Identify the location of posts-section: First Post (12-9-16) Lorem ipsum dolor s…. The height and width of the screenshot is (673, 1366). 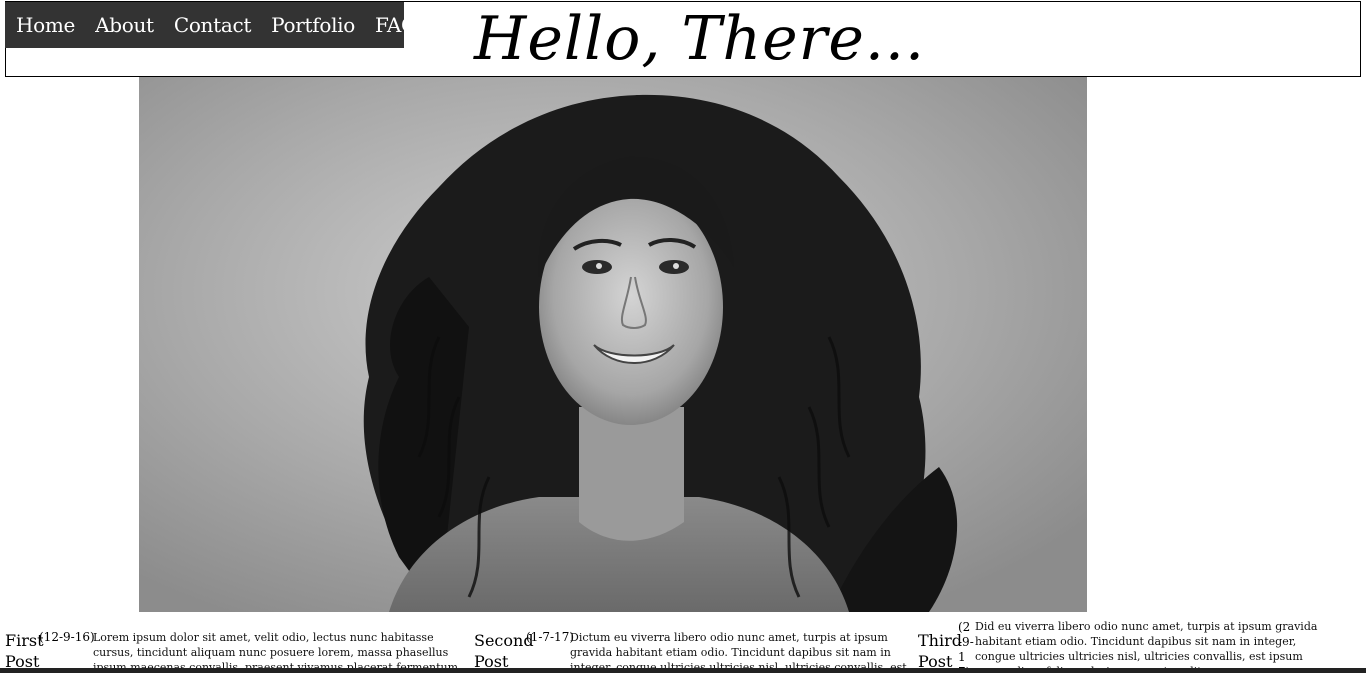
(683, 645).